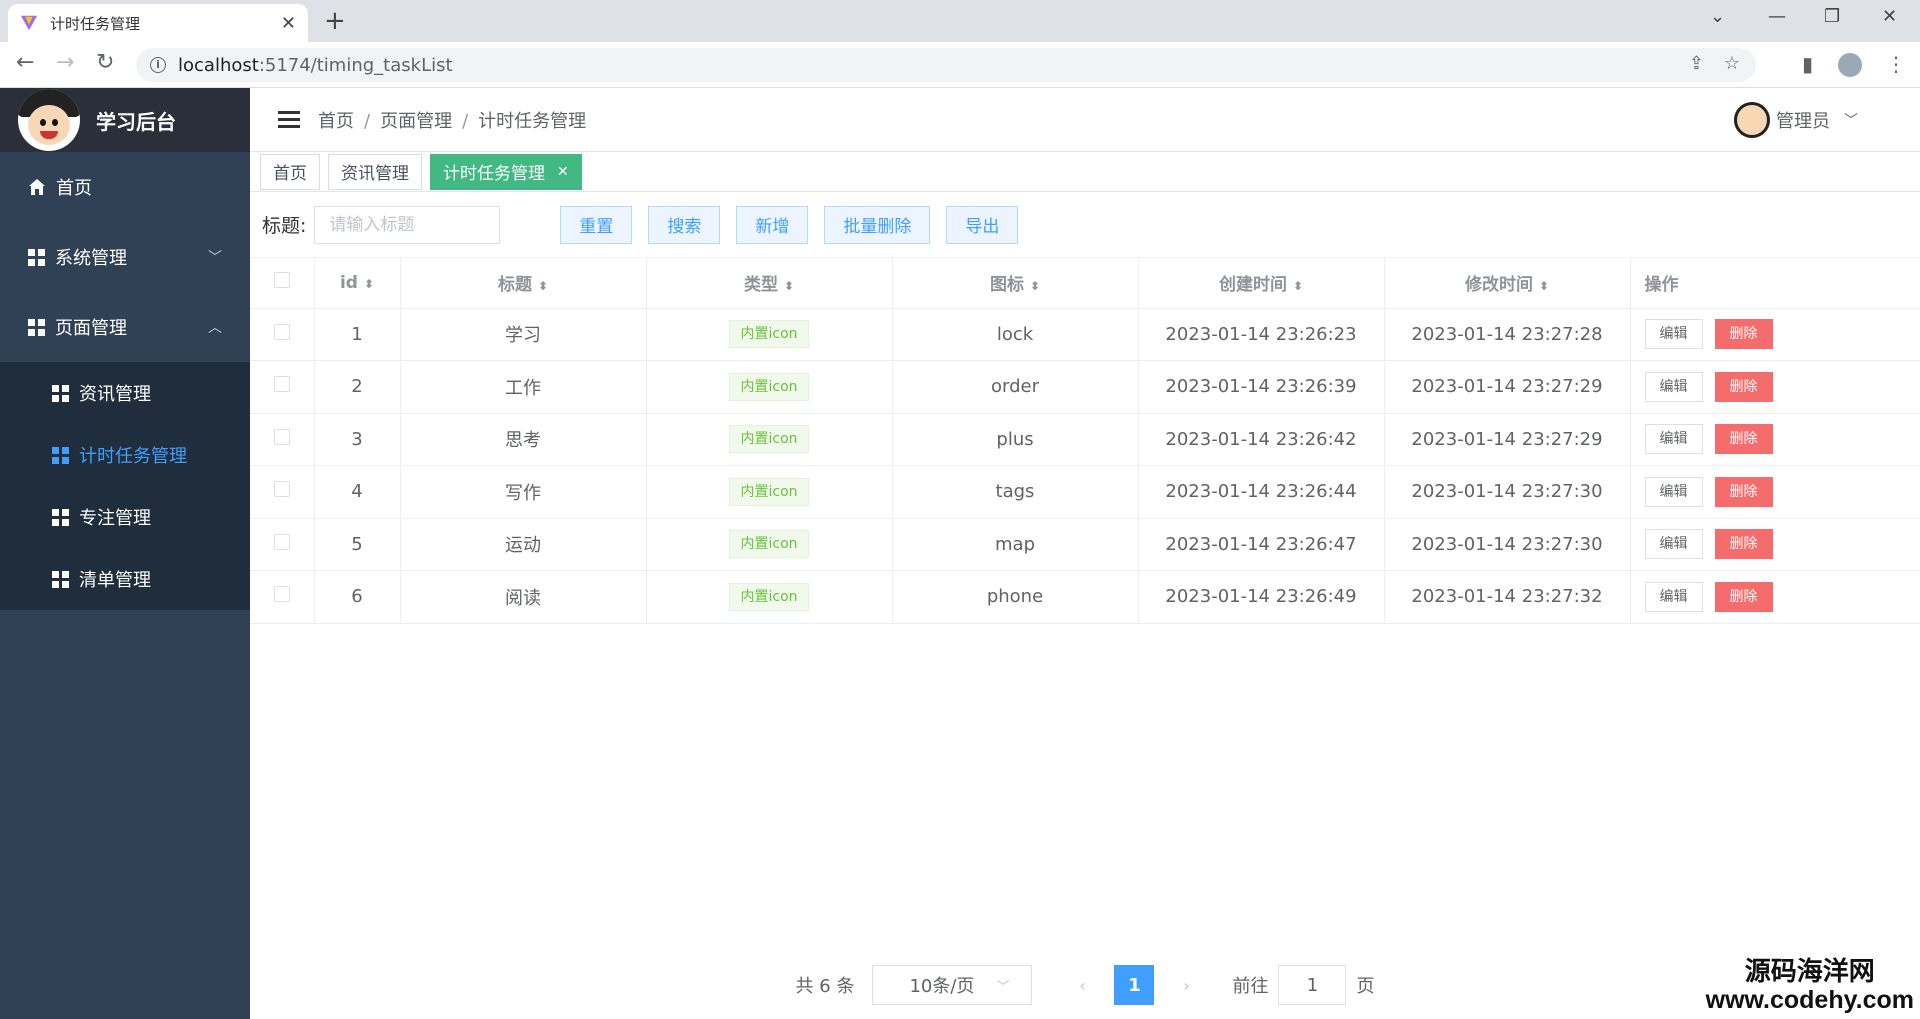 This screenshot has width=1920, height=1019. Describe the element at coordinates (596, 224) in the screenshot. I see `reset-button: 重置` at that location.